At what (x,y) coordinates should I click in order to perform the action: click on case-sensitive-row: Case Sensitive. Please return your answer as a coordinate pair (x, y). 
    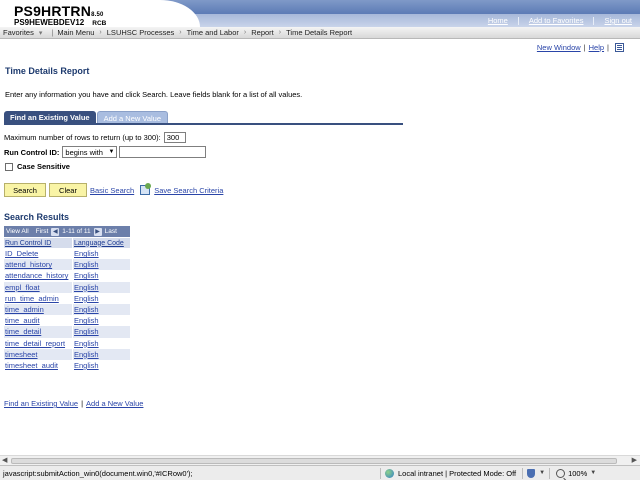
    Looking at the image, I should click on (37, 166).